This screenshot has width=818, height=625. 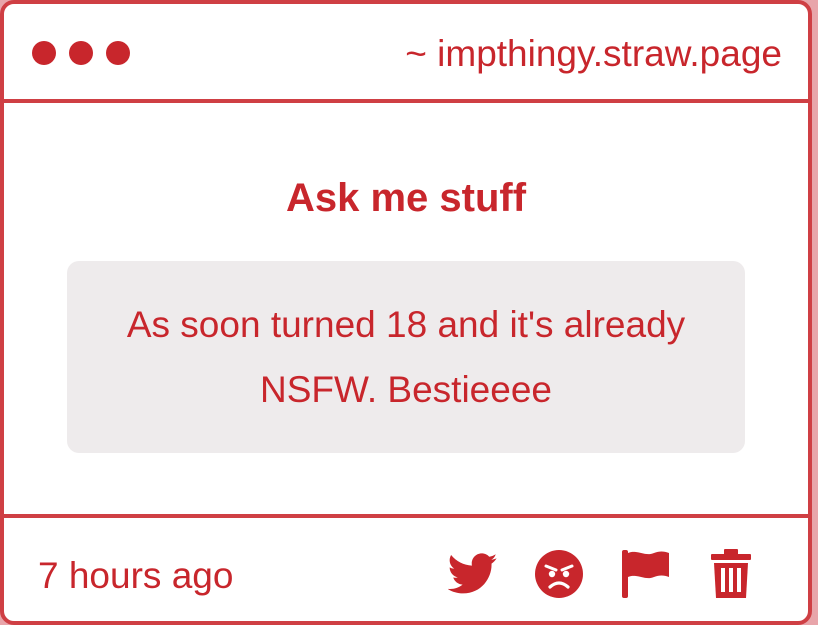 I want to click on action-icons, so click(x=602, y=574).